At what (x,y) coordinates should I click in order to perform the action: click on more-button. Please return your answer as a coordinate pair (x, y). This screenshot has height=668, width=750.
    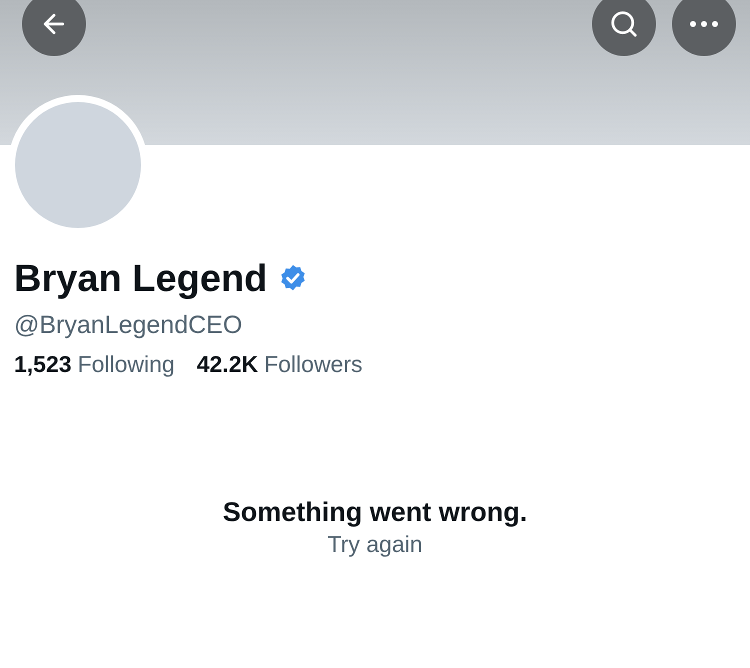
    Looking at the image, I should click on (704, 28).